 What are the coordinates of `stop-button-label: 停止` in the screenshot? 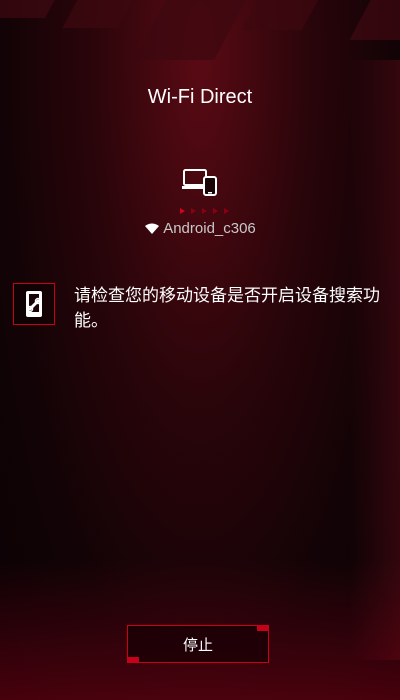 It's located at (197, 644).